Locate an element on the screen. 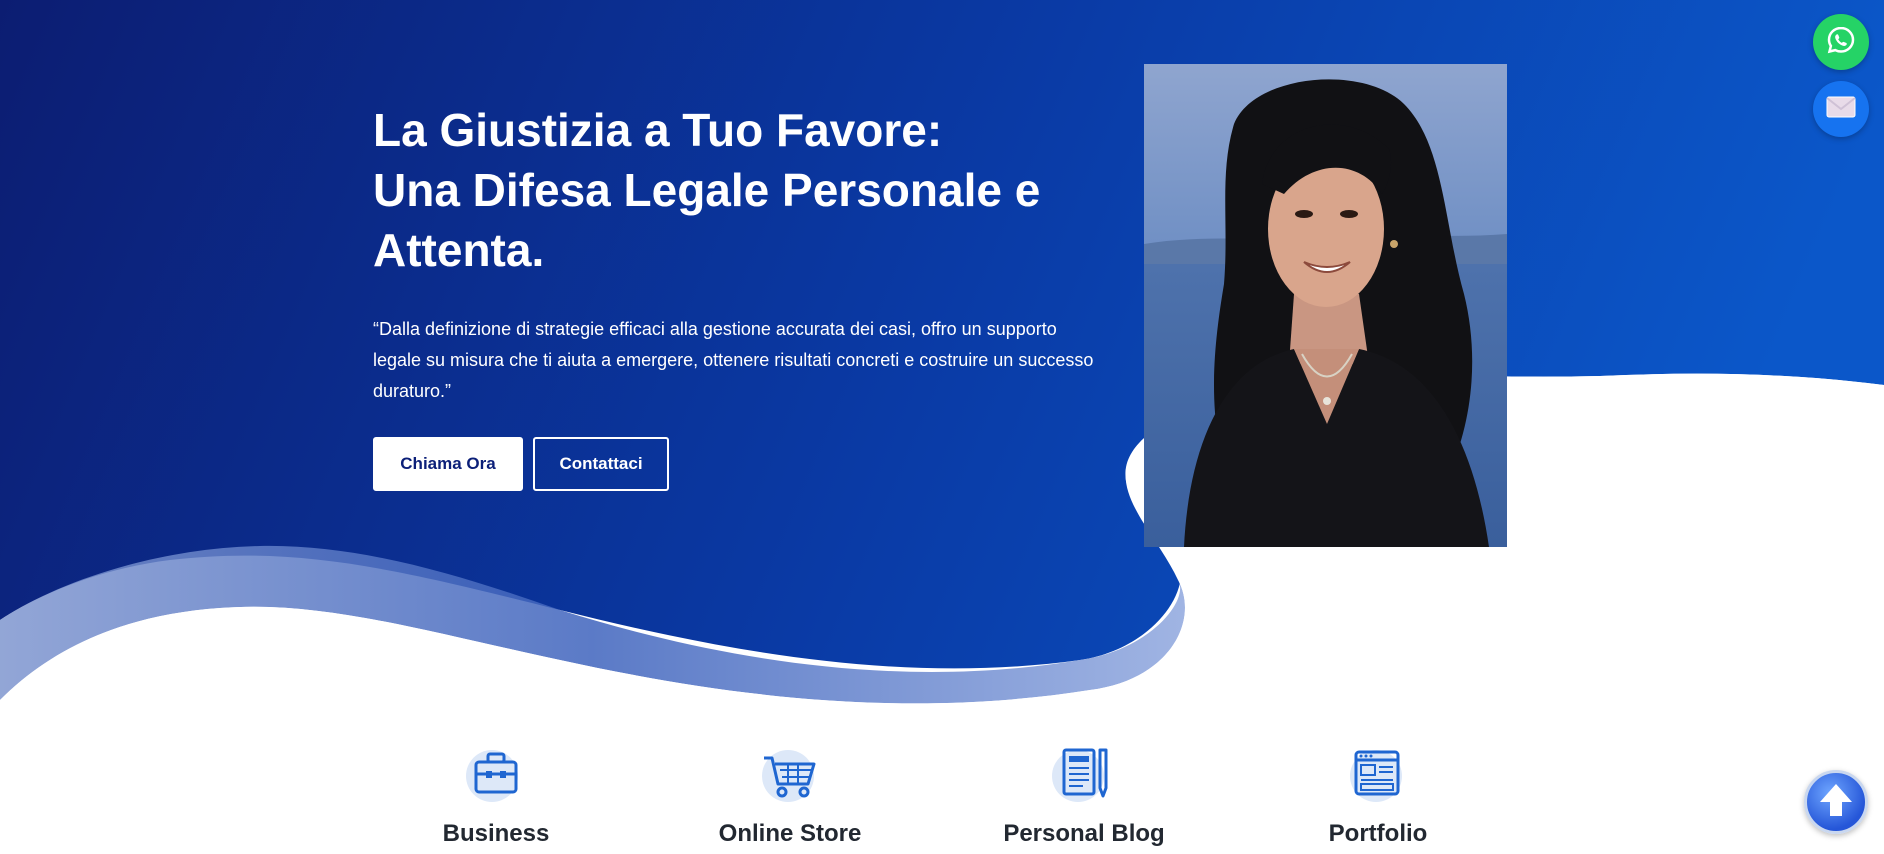 Image resolution: width=1884 pixels, height=854 pixels. hero-title-line-3: Attenta. is located at coordinates (459, 250).